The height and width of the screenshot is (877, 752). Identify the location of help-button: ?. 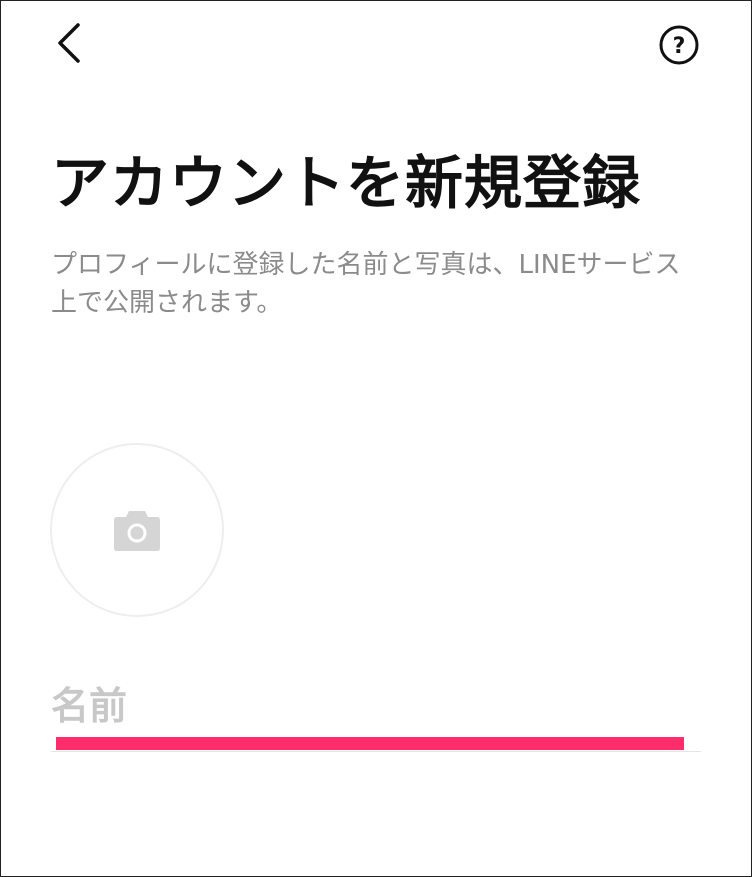
(679, 45).